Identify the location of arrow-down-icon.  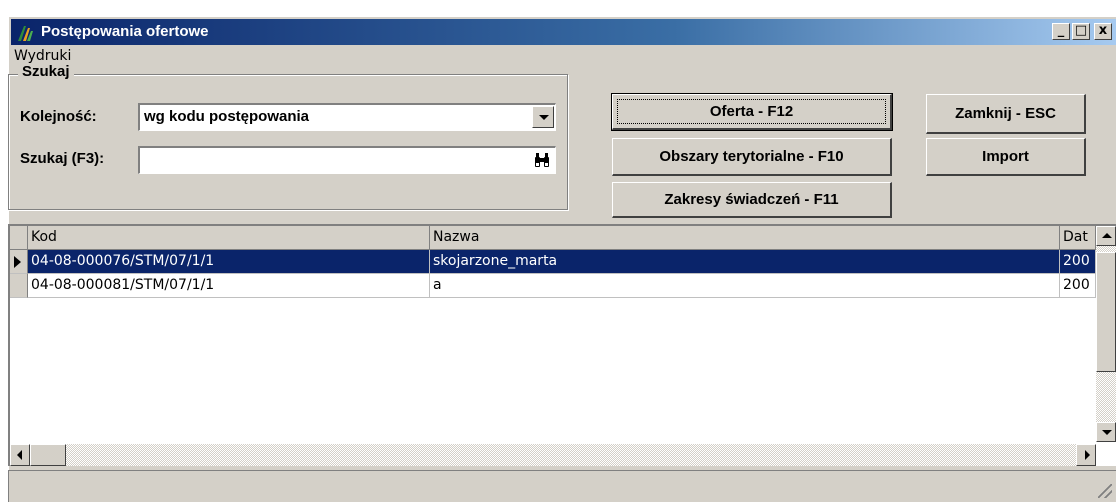
(1107, 432).